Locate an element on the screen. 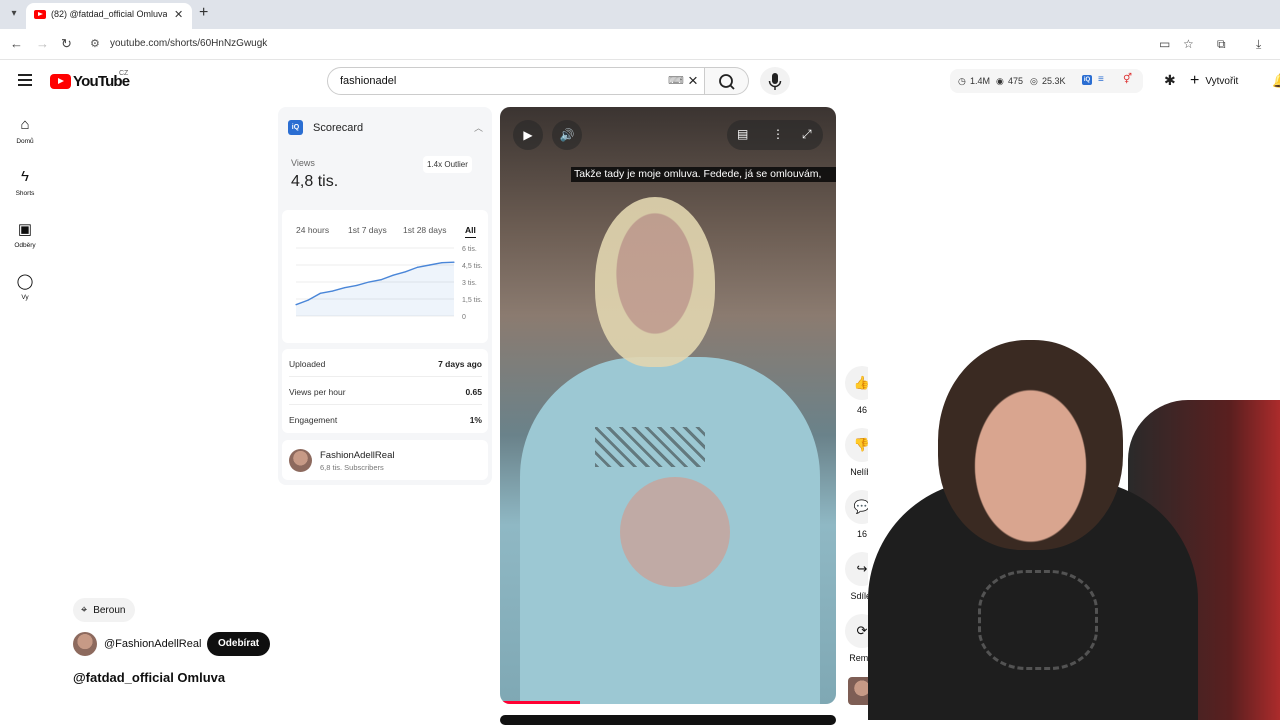 This screenshot has width=1280, height=725. notifications-bell-icon: 🔔 is located at coordinates (1276, 80).